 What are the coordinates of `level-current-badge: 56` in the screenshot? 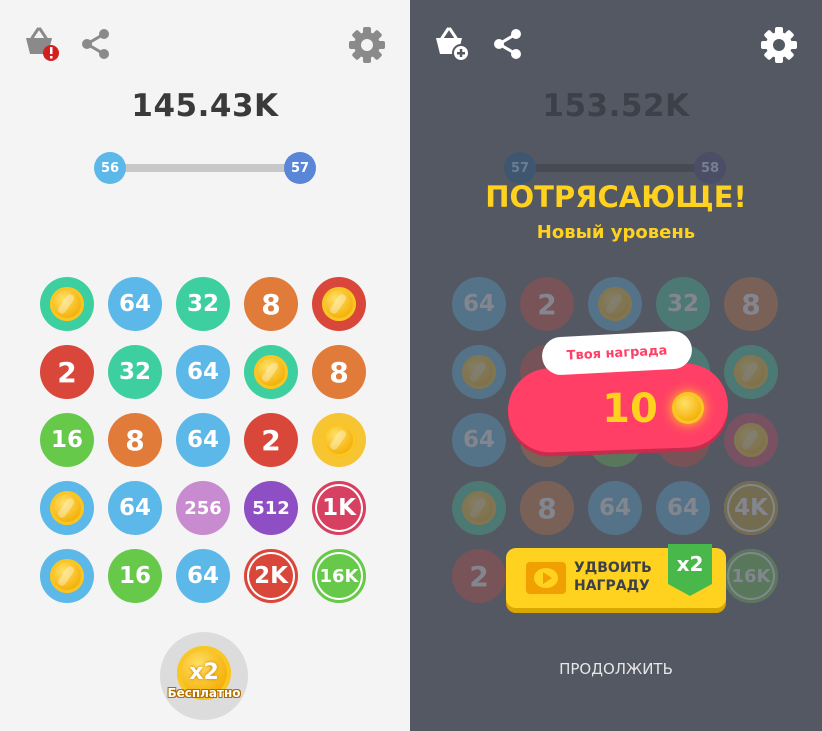 It's located at (110, 168).